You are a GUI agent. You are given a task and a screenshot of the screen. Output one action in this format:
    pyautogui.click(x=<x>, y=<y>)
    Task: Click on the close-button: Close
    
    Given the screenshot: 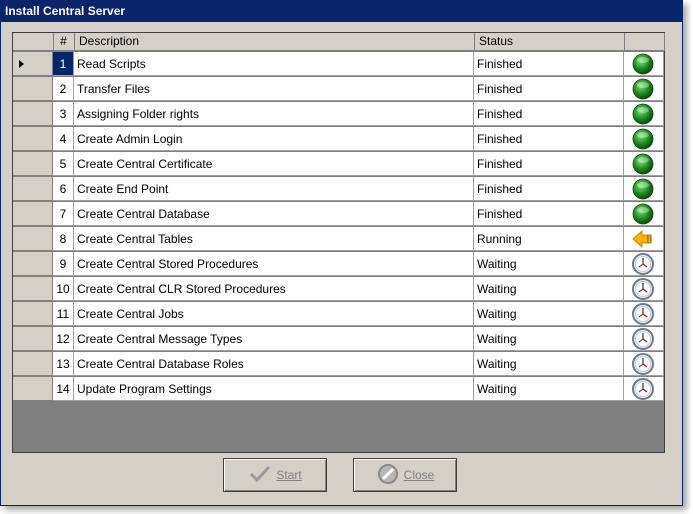 What is the action you would take?
    pyautogui.click(x=405, y=475)
    